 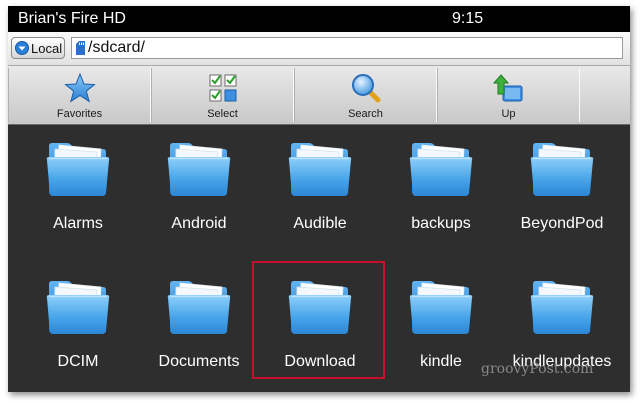 What do you see at coordinates (320, 223) in the screenshot?
I see `folder-name: Audible` at bounding box center [320, 223].